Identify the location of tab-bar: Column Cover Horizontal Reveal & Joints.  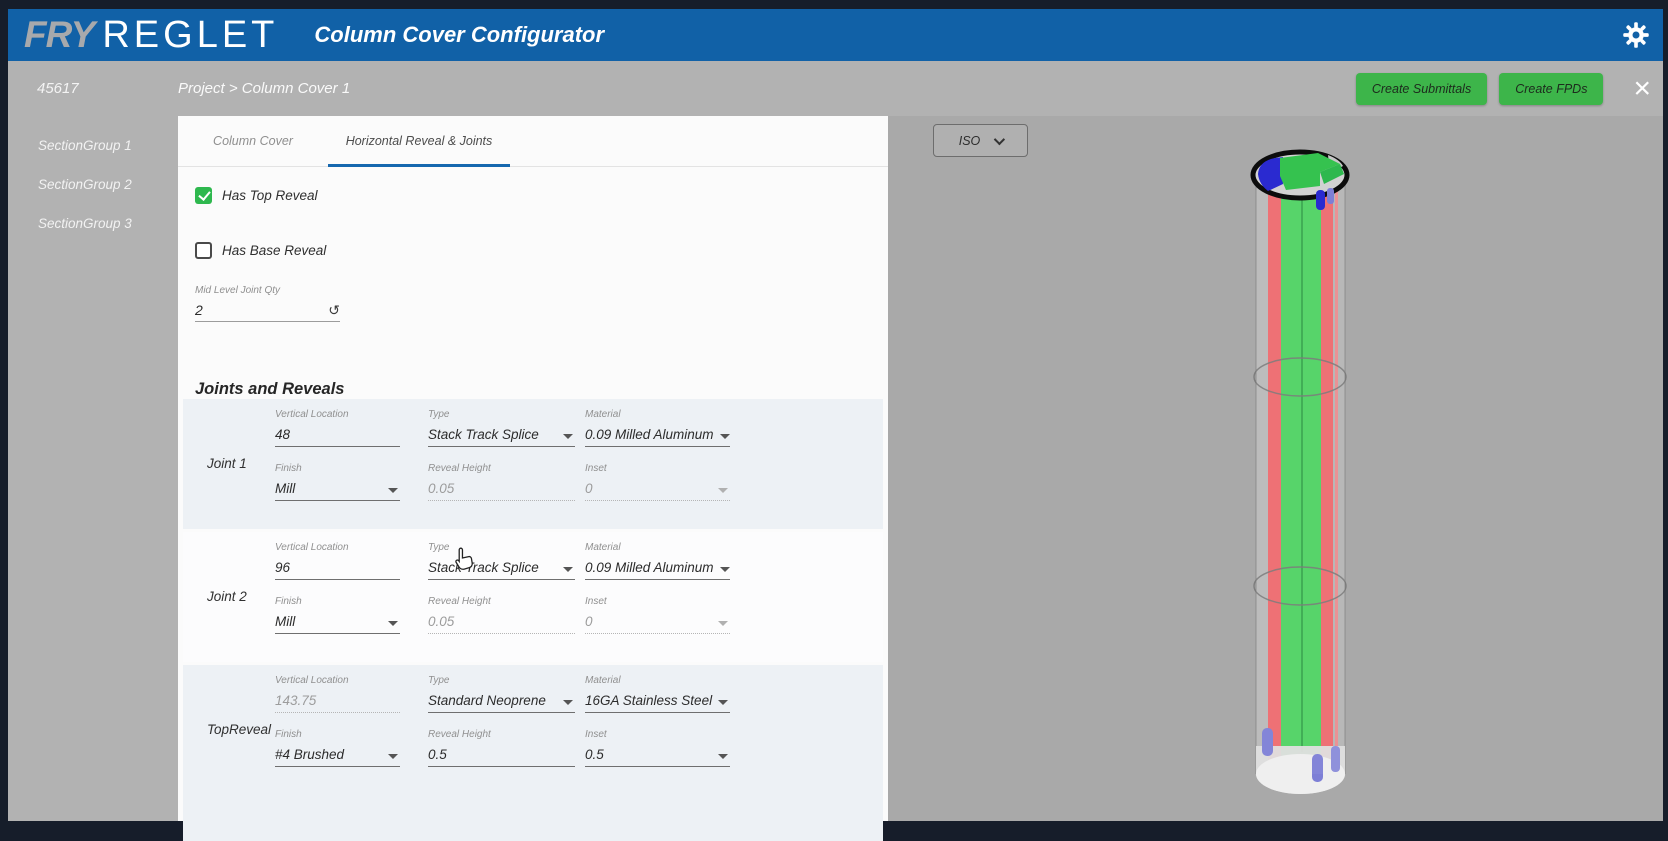
(533, 141).